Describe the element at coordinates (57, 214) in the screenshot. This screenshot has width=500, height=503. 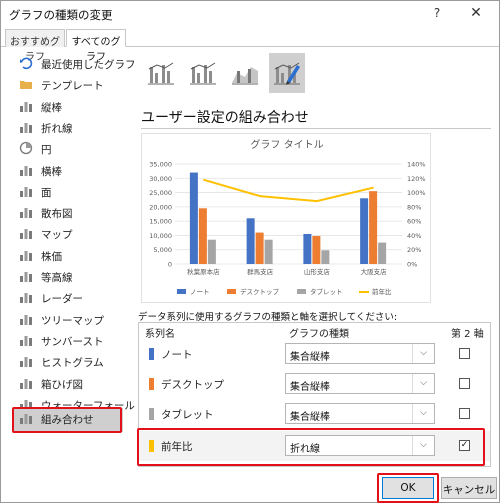
I see `sidebar-item-label: 散布図` at that location.